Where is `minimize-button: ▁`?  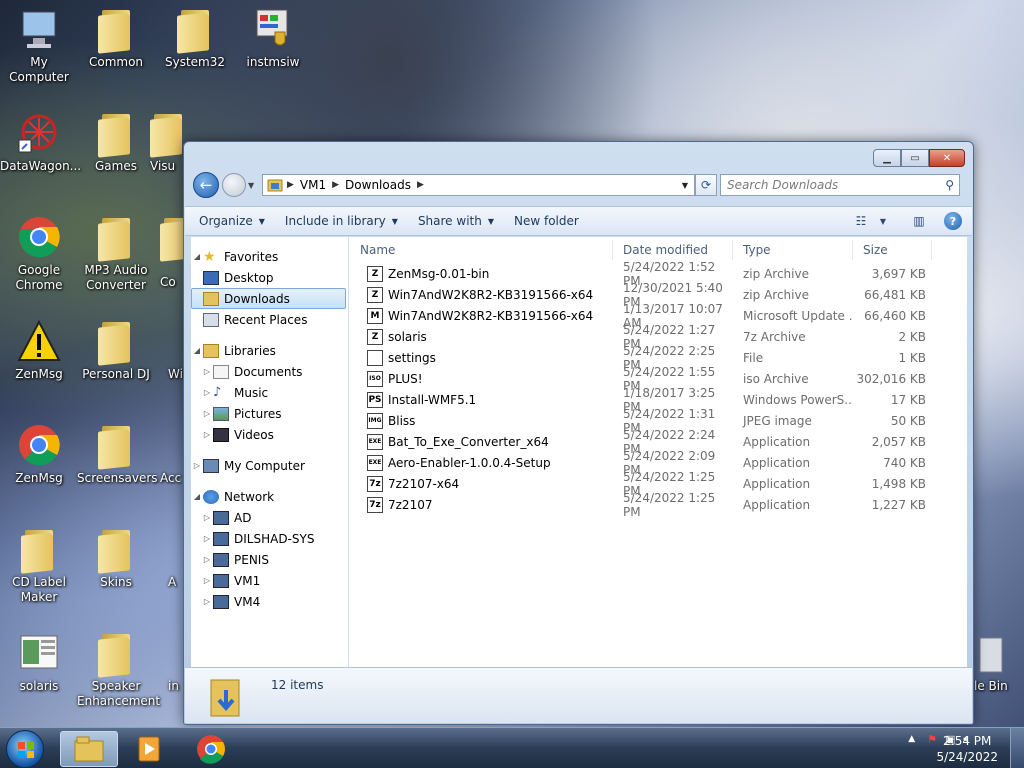
minimize-button: ▁ is located at coordinates (887, 158).